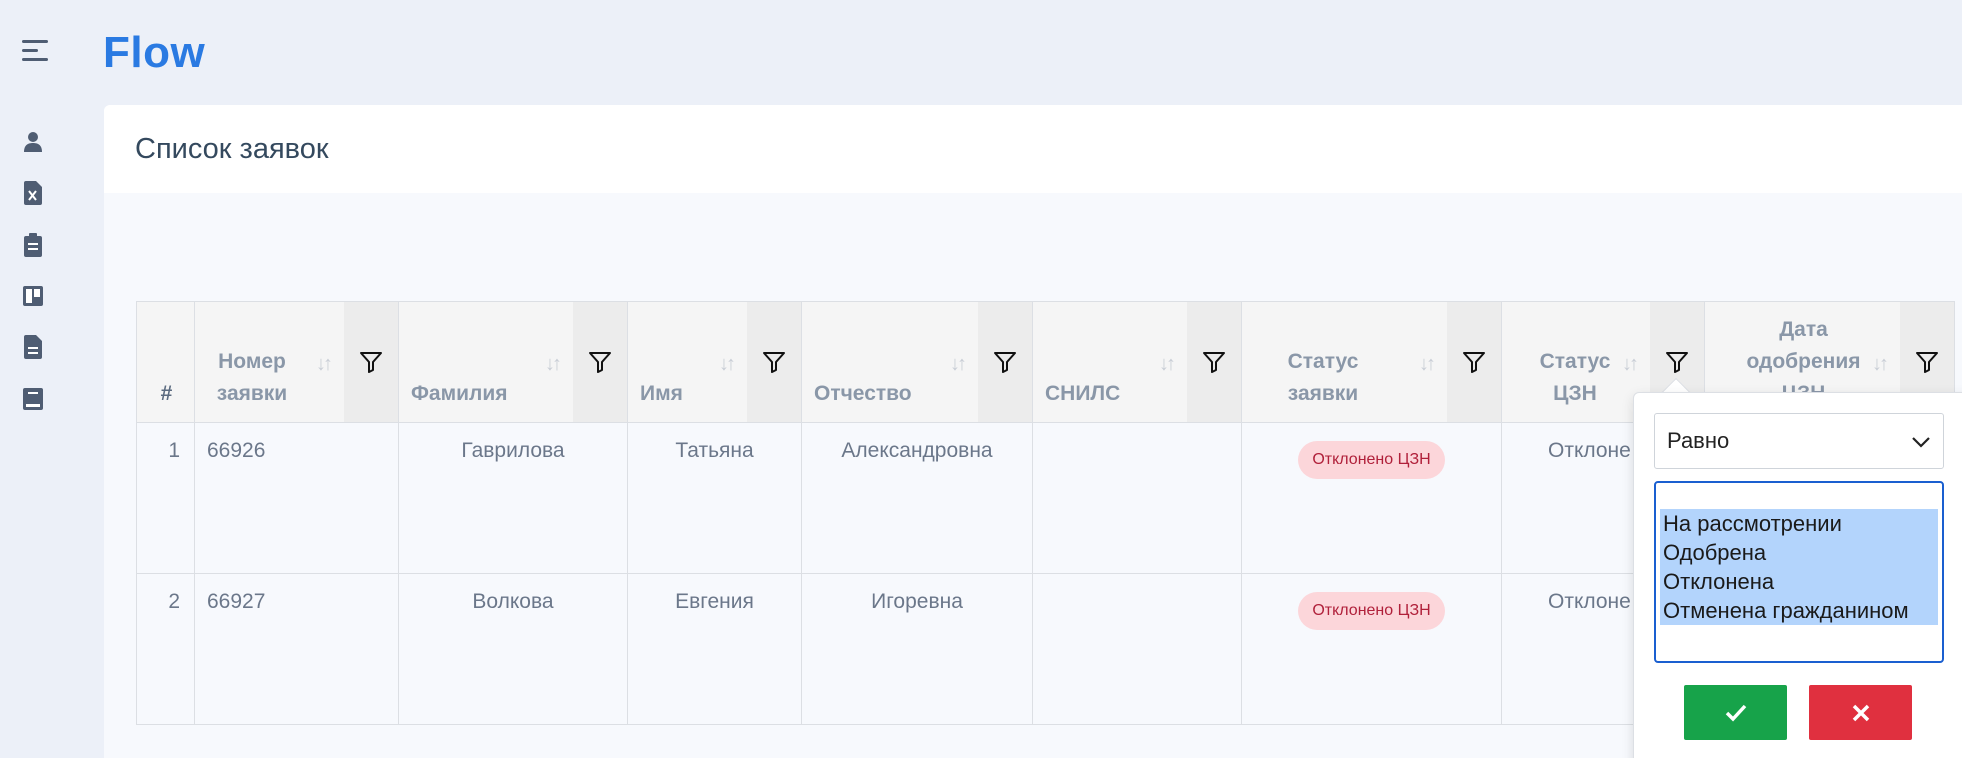  I want to click on user-icon, so click(33, 142).